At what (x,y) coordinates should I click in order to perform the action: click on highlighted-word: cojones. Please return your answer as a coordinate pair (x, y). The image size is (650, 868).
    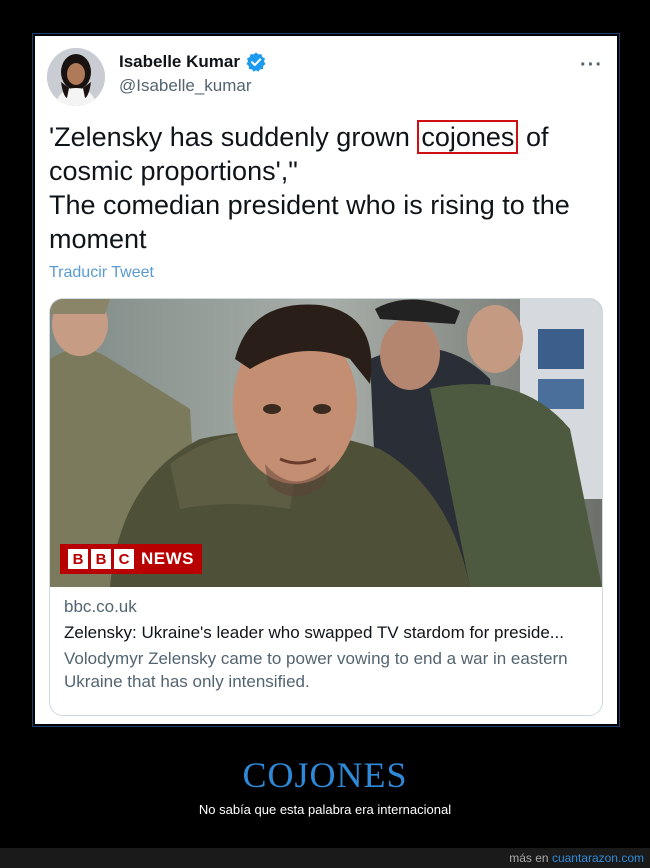
    Looking at the image, I should click on (468, 137).